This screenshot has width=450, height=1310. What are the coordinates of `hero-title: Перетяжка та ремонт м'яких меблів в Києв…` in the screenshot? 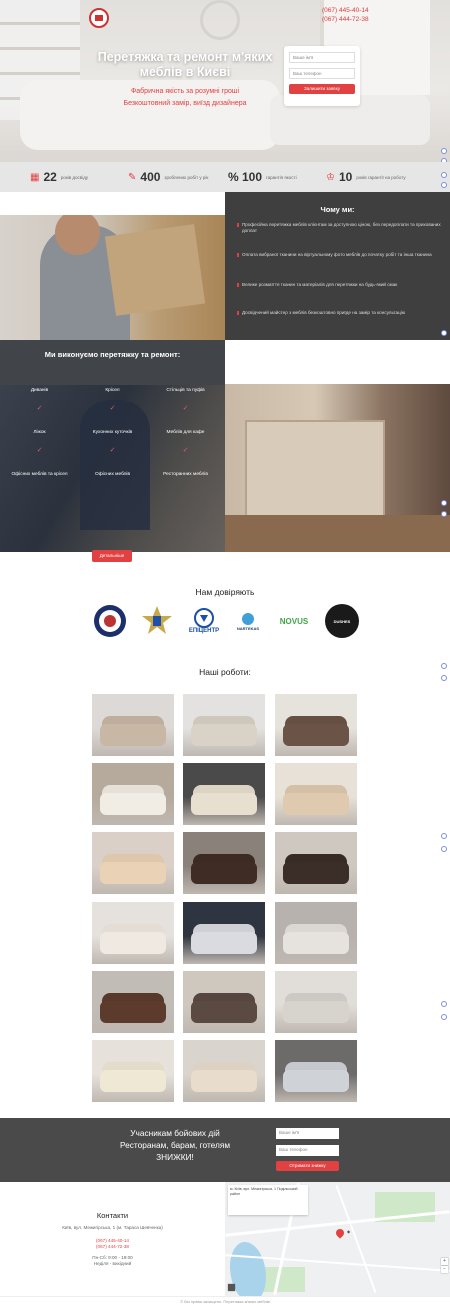 It's located at (185, 64).